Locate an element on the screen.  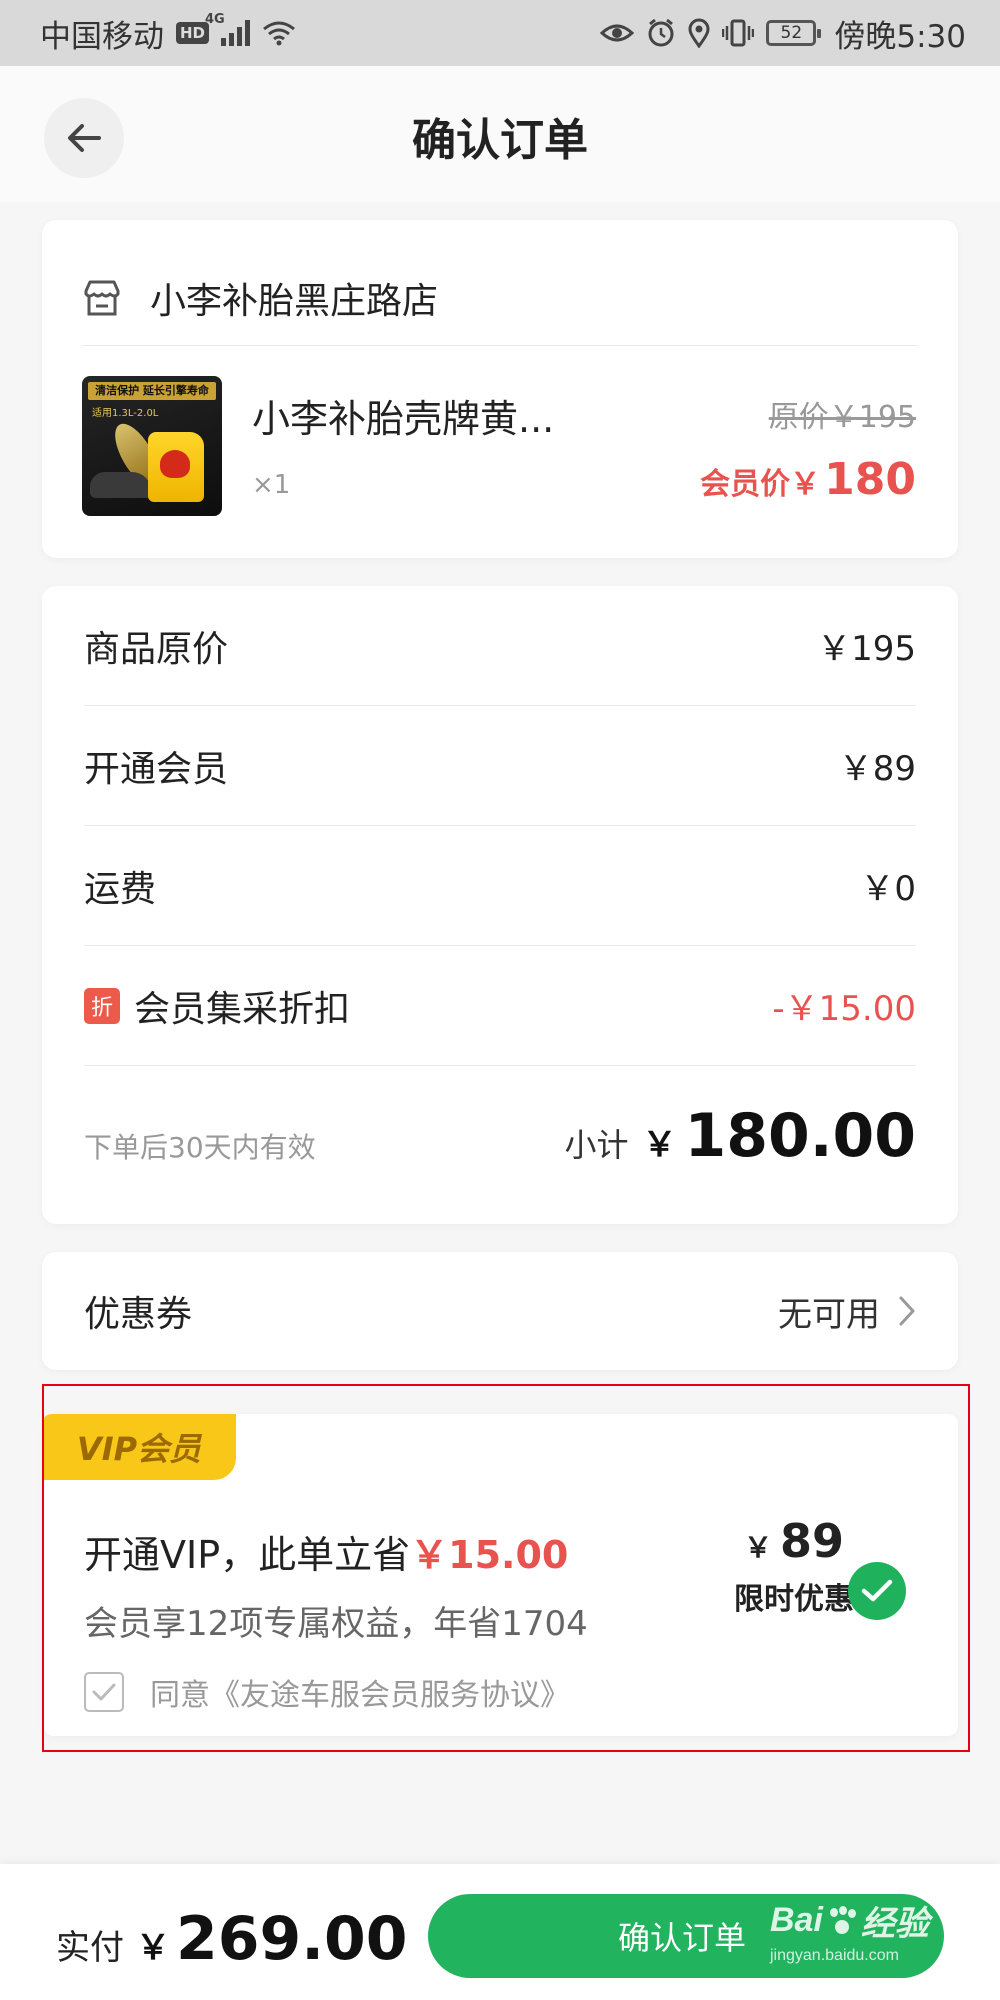
coupon-card: 优惠券 无可用 is located at coordinates (500, 1311).